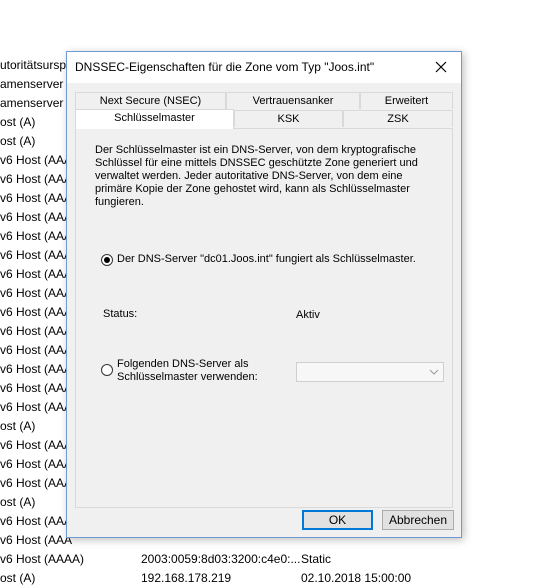  I want to click on tab-ksk: KSK, so click(288, 118).